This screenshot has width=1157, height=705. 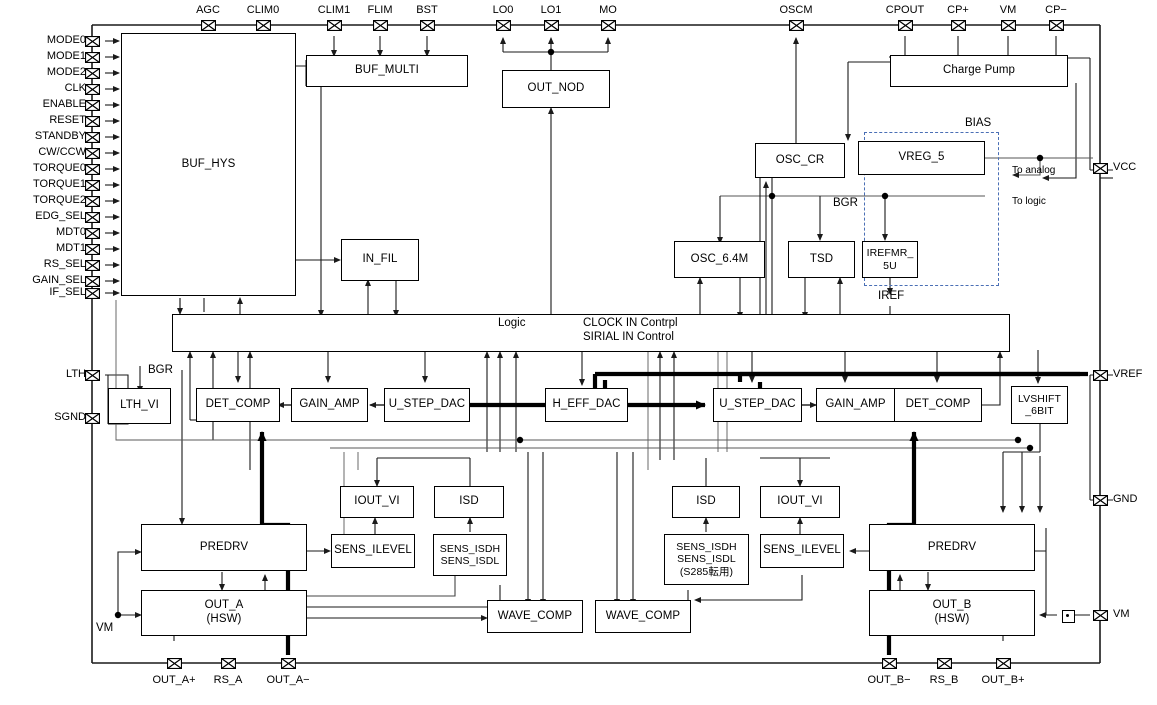 What do you see at coordinates (71, 248) in the screenshot?
I see `pin-label-mdt1: MDT1` at bounding box center [71, 248].